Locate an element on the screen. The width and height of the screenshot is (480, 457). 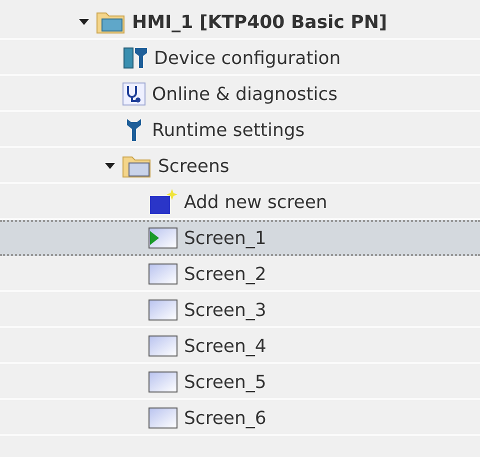
wrench-icon is located at coordinates (135, 58).